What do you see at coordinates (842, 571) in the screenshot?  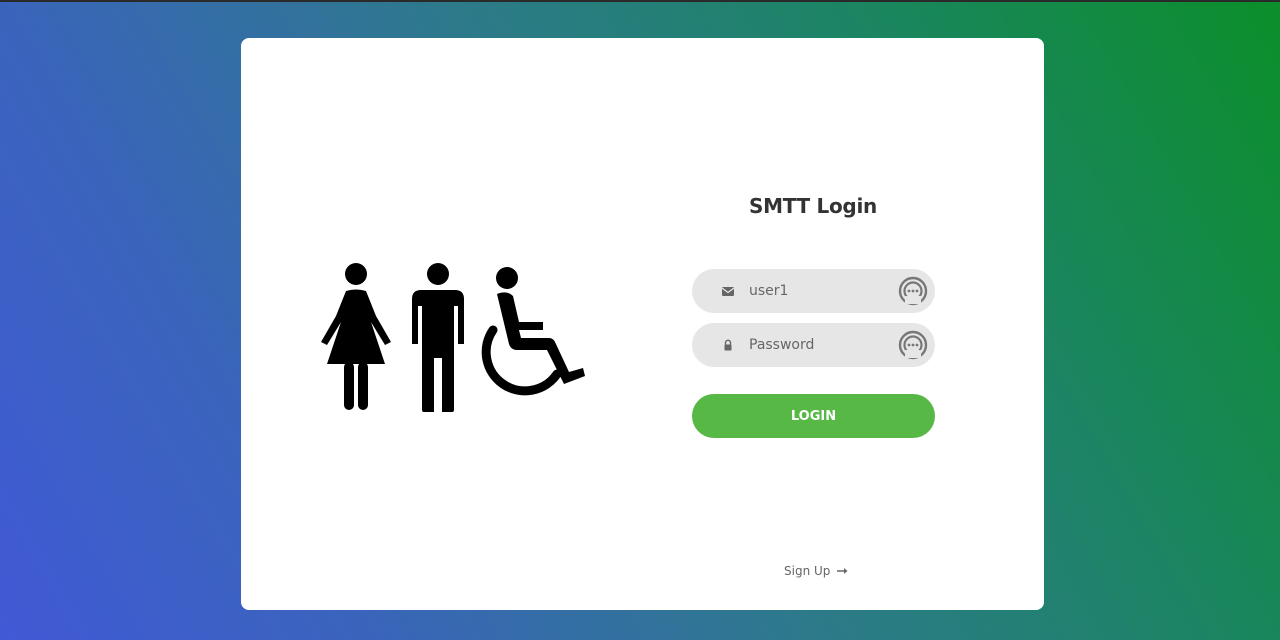 I see `arrow-right-icon` at bounding box center [842, 571].